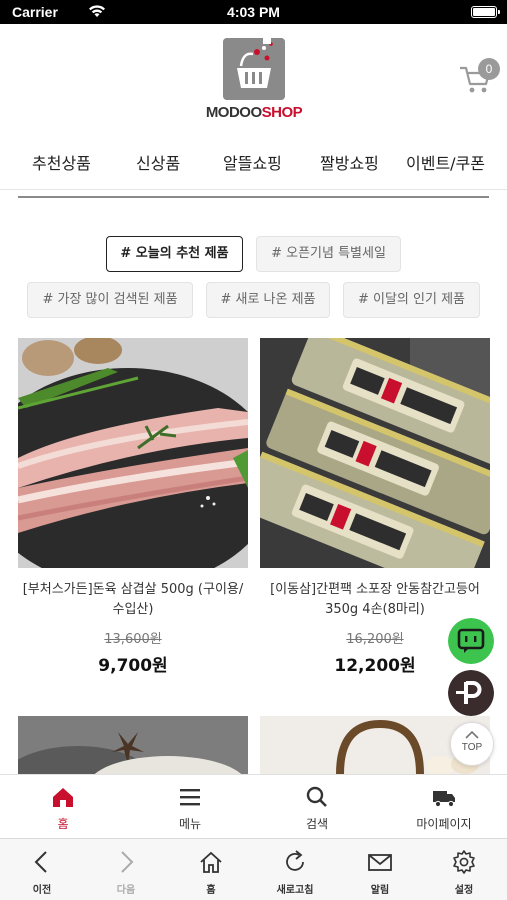  I want to click on back-button: 이전, so click(42, 869).